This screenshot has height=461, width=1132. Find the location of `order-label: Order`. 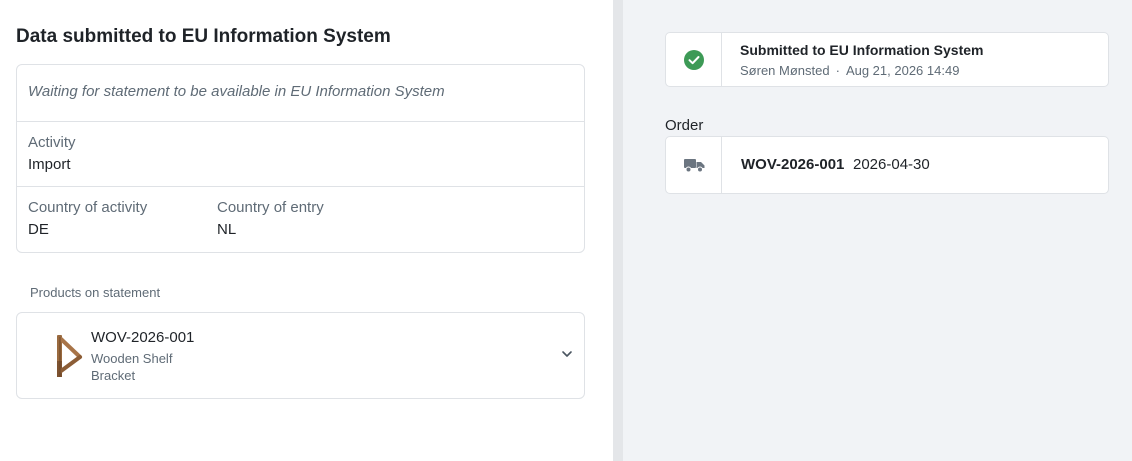

order-label: Order is located at coordinates (684, 125).